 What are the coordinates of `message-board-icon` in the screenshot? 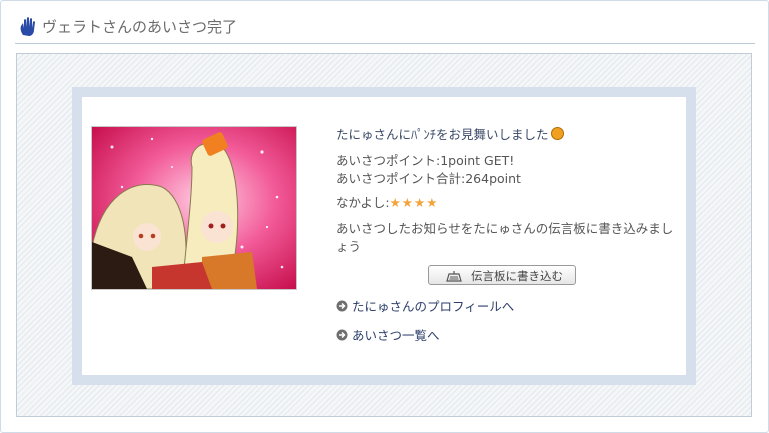 It's located at (454, 276).